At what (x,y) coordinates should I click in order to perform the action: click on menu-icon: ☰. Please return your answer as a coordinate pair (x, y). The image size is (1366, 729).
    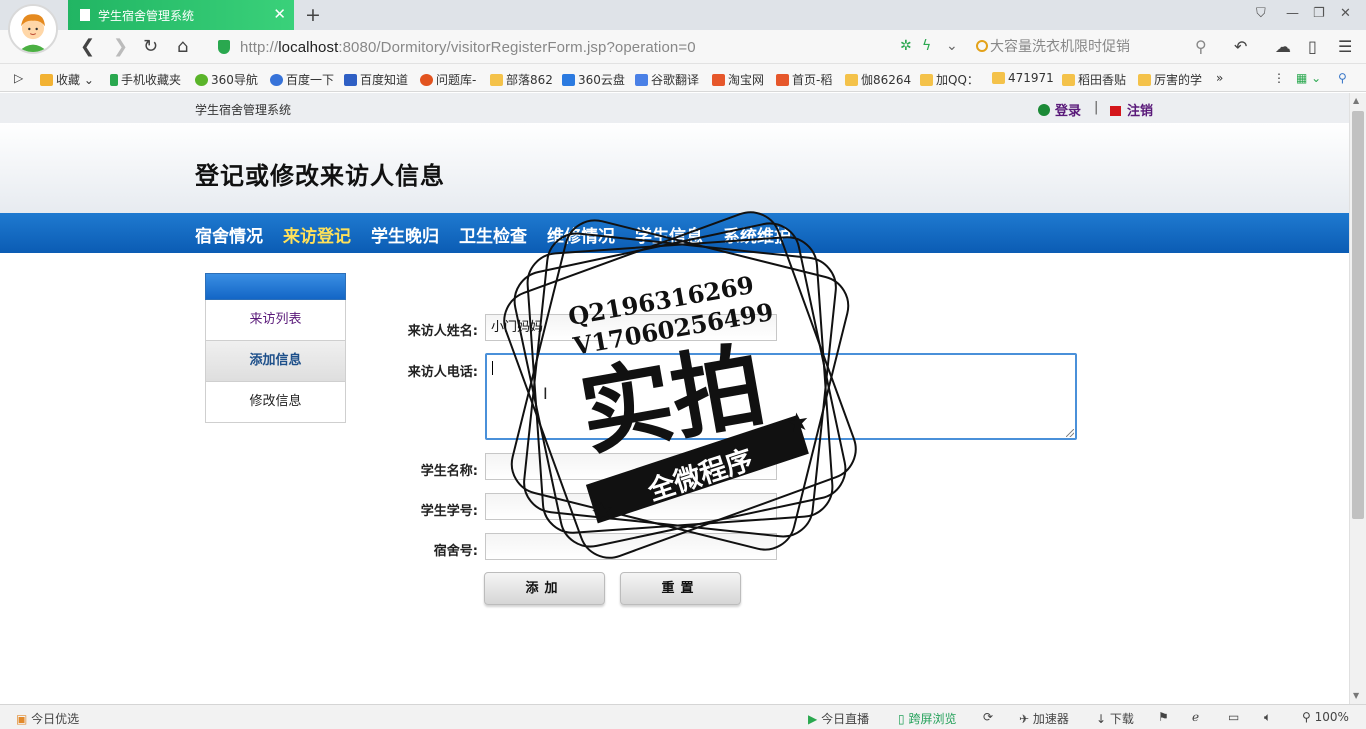
    Looking at the image, I should click on (1345, 46).